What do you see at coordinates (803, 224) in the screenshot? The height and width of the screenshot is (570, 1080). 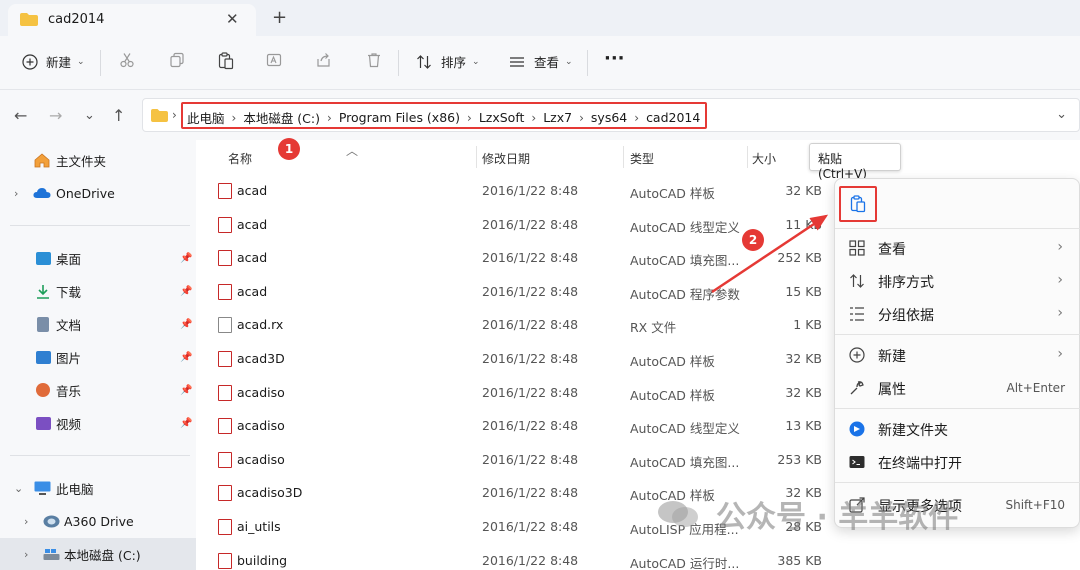 I see `file-size: 11 KB` at bounding box center [803, 224].